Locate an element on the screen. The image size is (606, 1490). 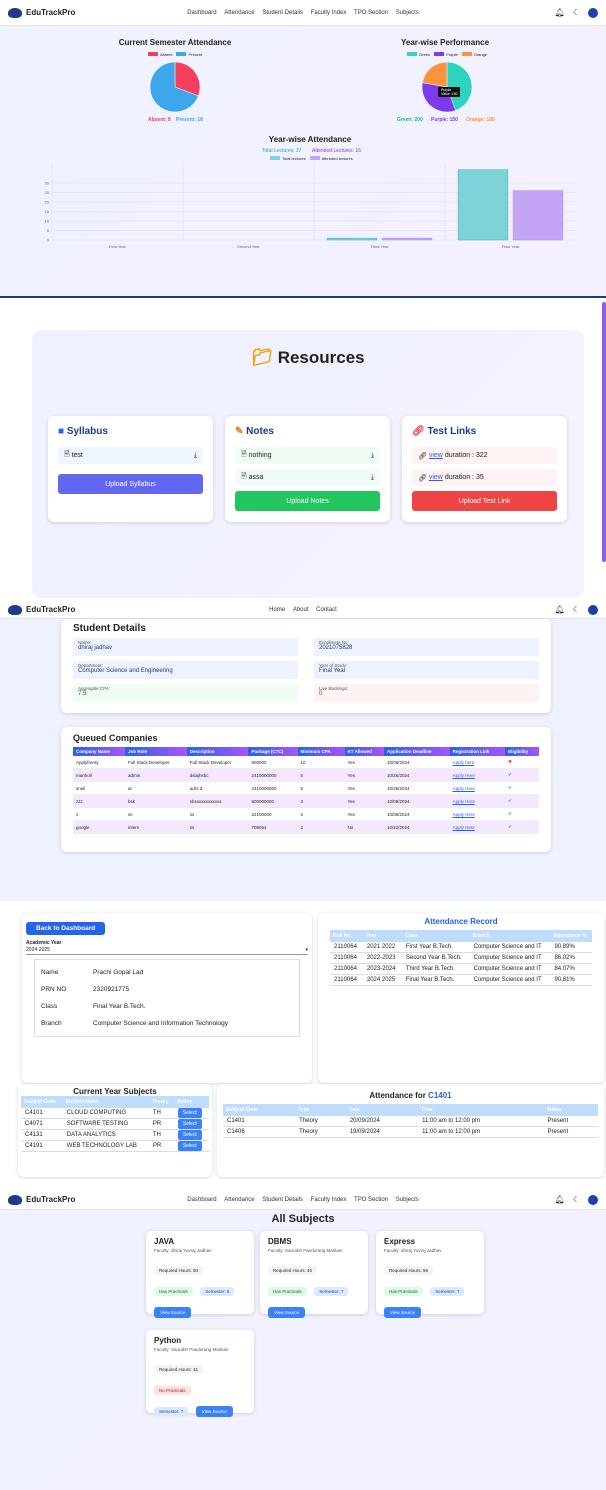
nav-home: Home is located at coordinates (277, 610).